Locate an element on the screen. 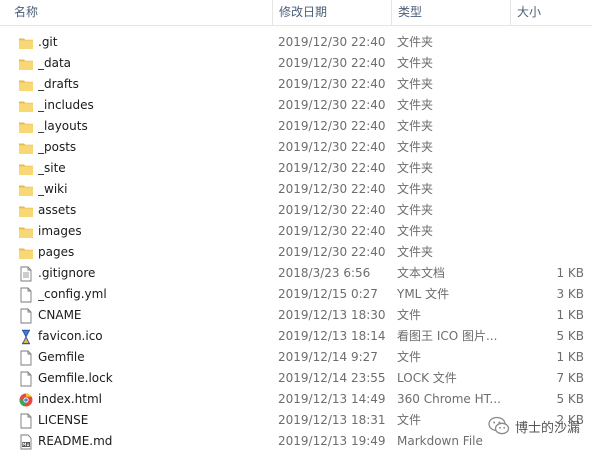  file-modified-date: 2019/12/13 14:49 is located at coordinates (332, 399).